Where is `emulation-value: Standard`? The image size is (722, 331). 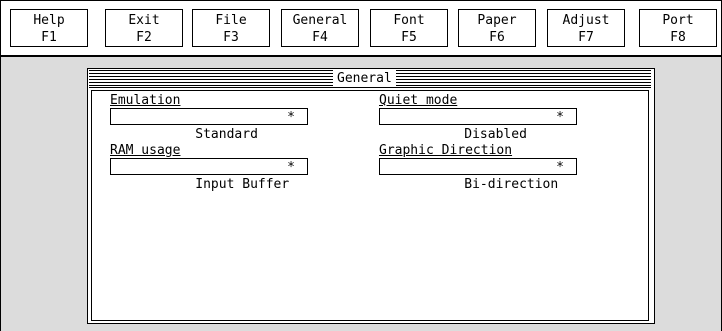 emulation-value: Standard is located at coordinates (226, 134).